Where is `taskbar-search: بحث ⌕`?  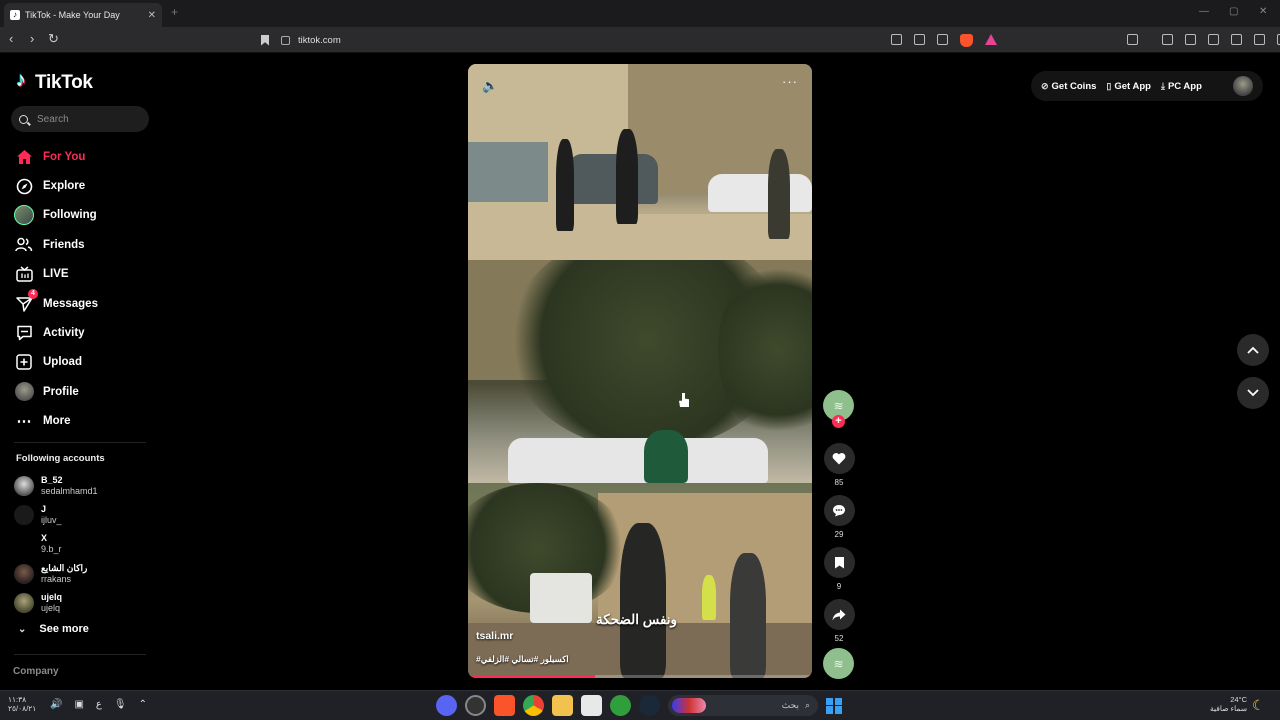
taskbar-search: بحث ⌕ is located at coordinates (743, 705).